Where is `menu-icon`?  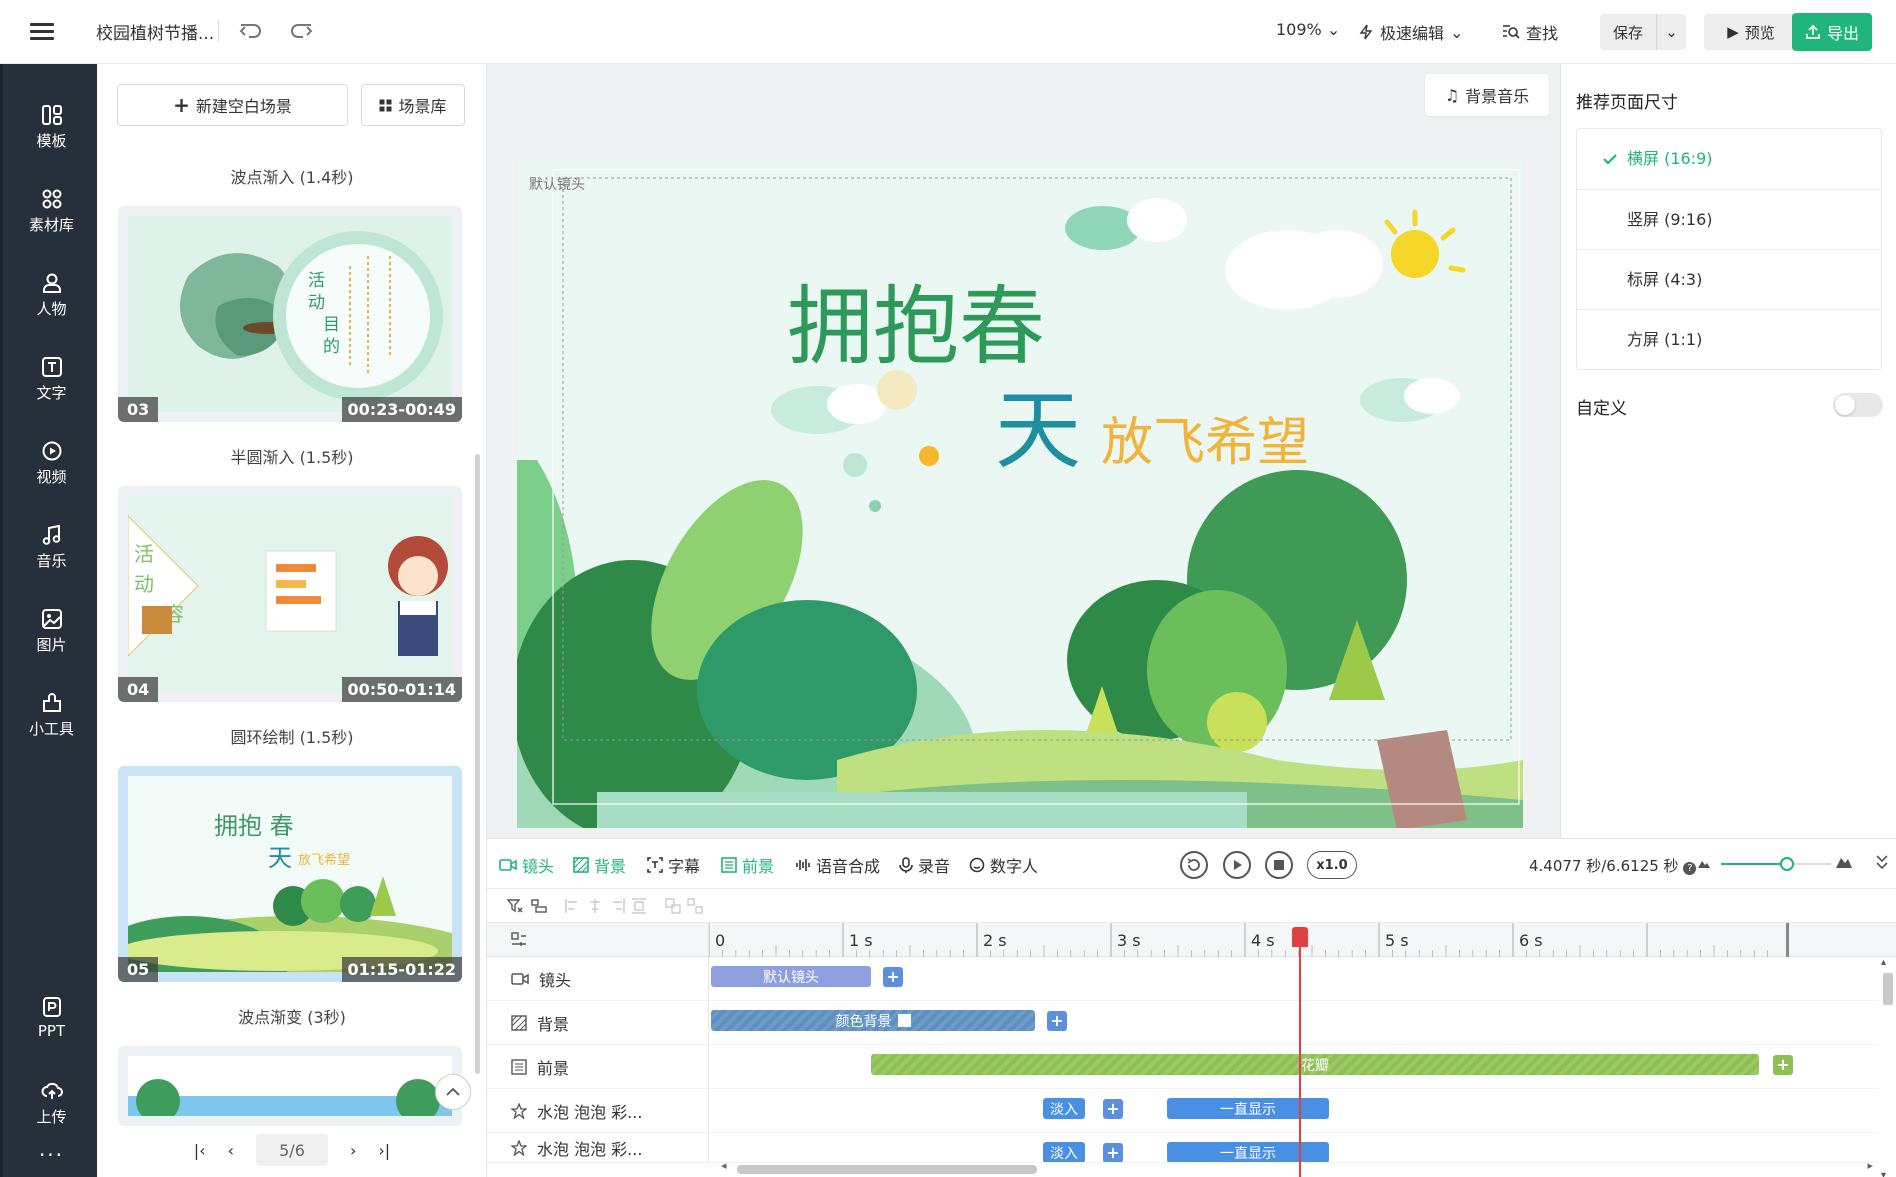 menu-icon is located at coordinates (42, 32).